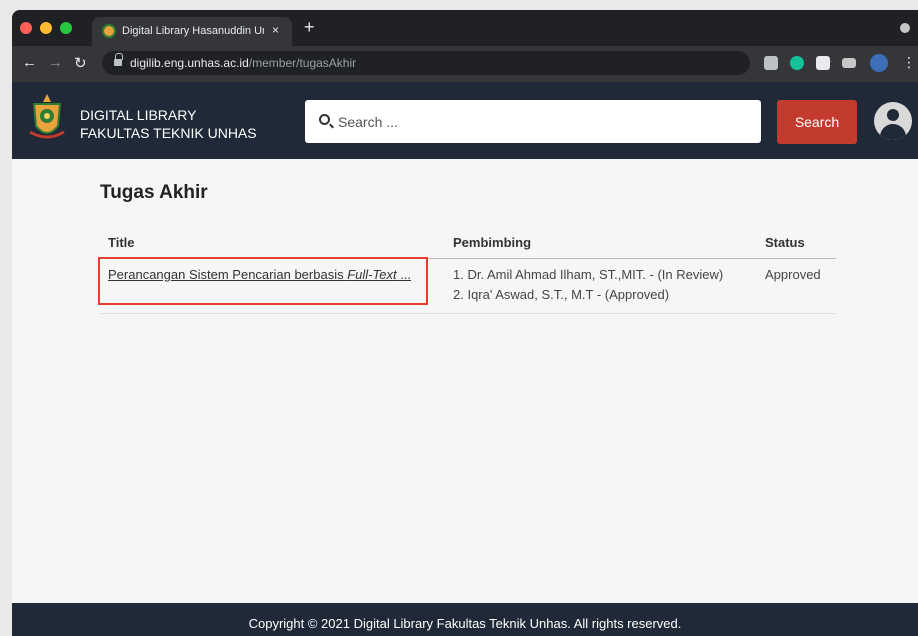  I want to click on table-header-row: Title Pembimbing Status, so click(468, 244).